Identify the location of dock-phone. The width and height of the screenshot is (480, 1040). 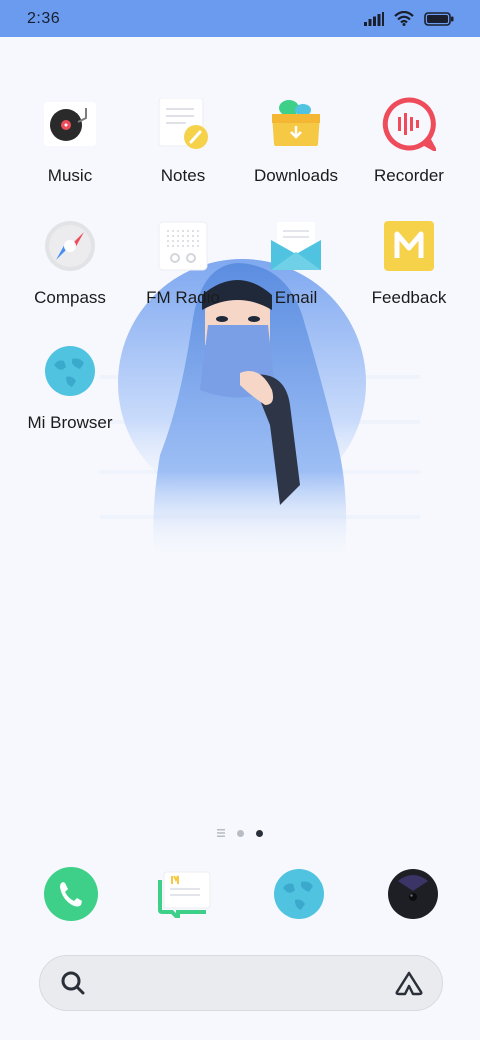
(71, 894).